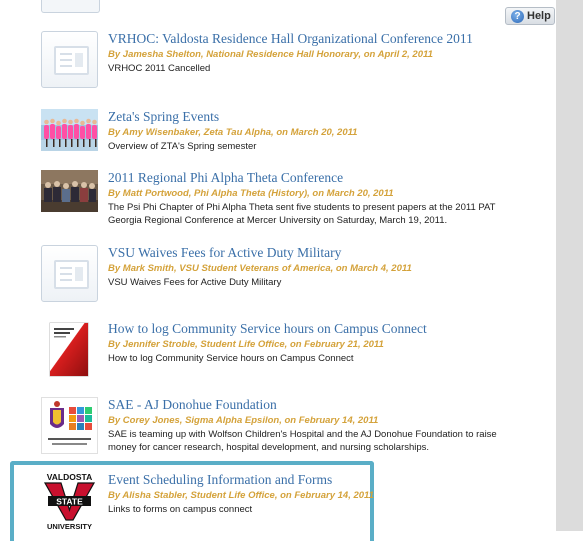 Image resolution: width=583 pixels, height=541 pixels. I want to click on foundation-logo-image, so click(69, 425).